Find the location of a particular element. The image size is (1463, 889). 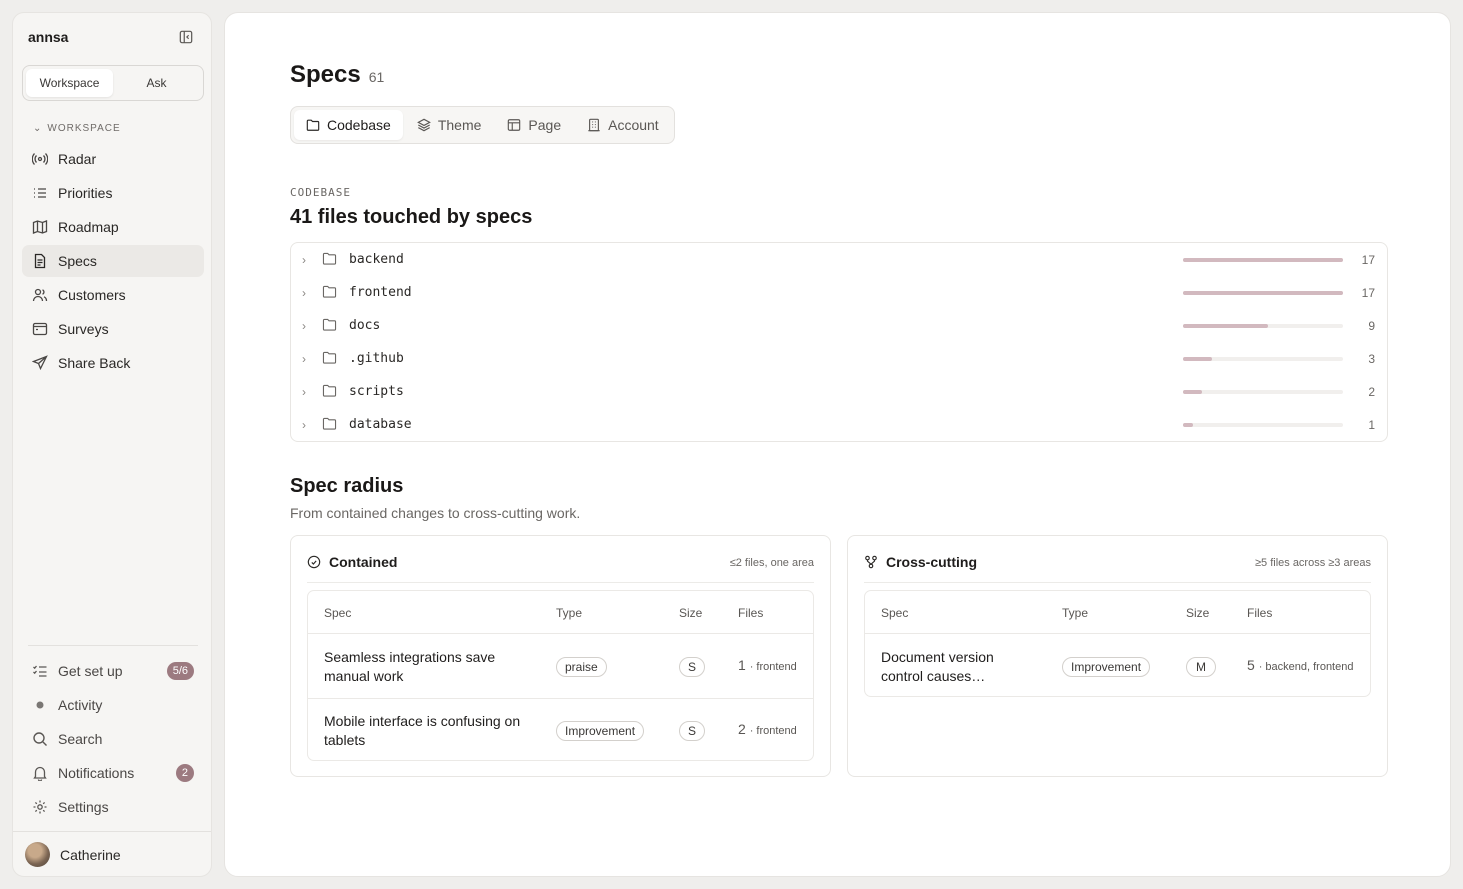

sidebar-item-share-back: Share Back is located at coordinates (113, 363).